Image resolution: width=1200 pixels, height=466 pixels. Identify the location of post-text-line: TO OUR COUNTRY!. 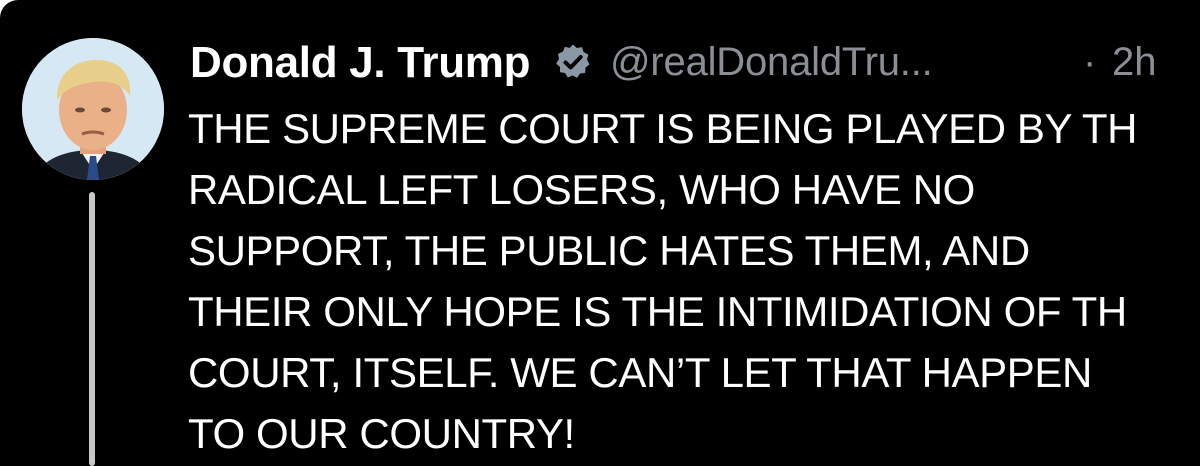
(381, 433).